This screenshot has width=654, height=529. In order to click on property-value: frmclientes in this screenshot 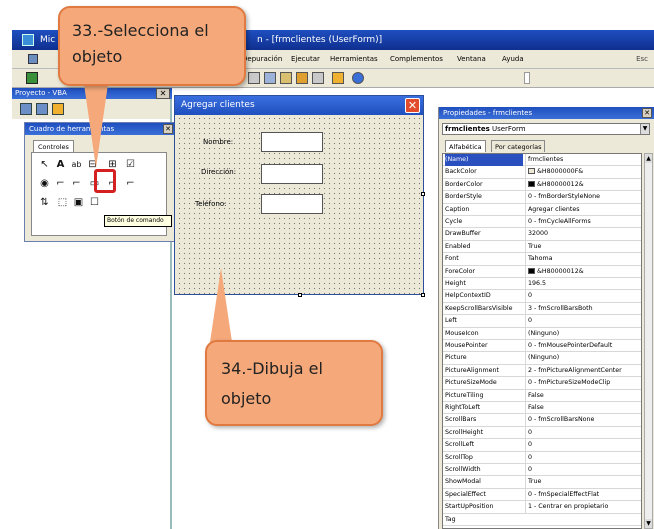, I will do `click(583, 160)`.